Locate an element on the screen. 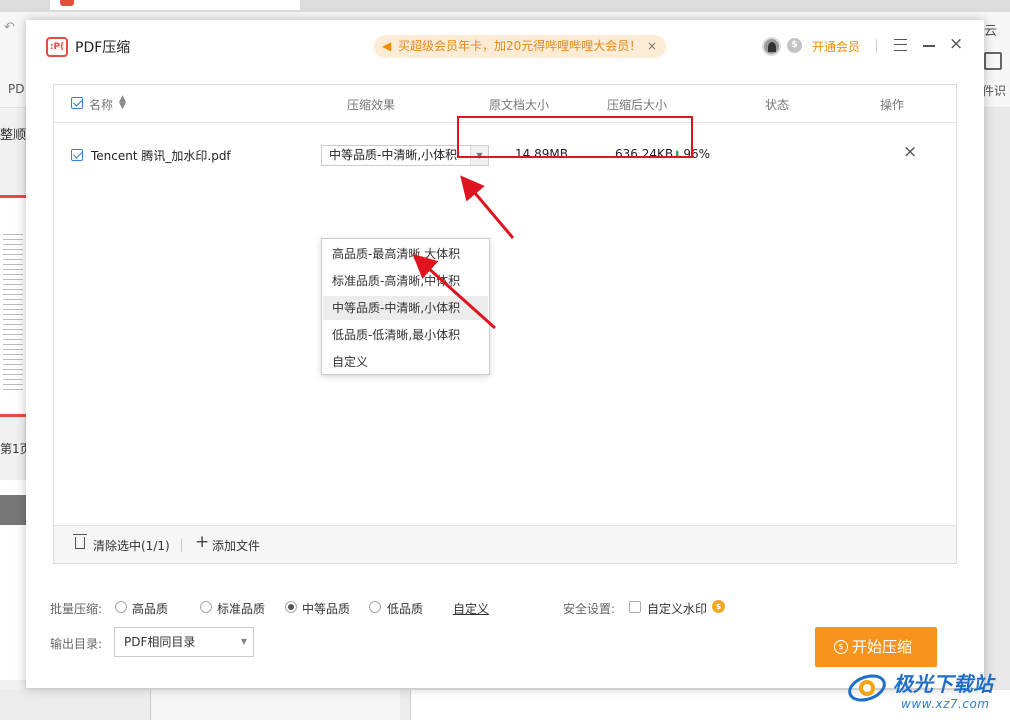  chevron-down-icon: ▼ is located at coordinates (244, 642).